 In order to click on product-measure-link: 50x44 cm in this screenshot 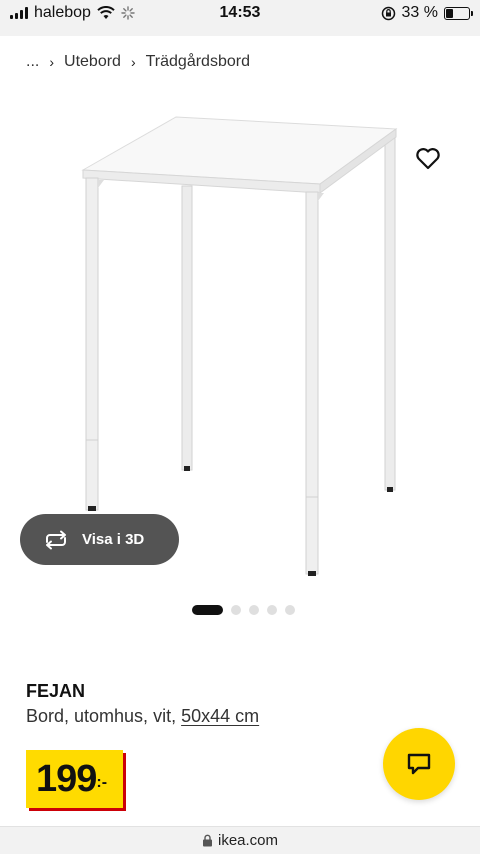, I will do `click(220, 716)`.